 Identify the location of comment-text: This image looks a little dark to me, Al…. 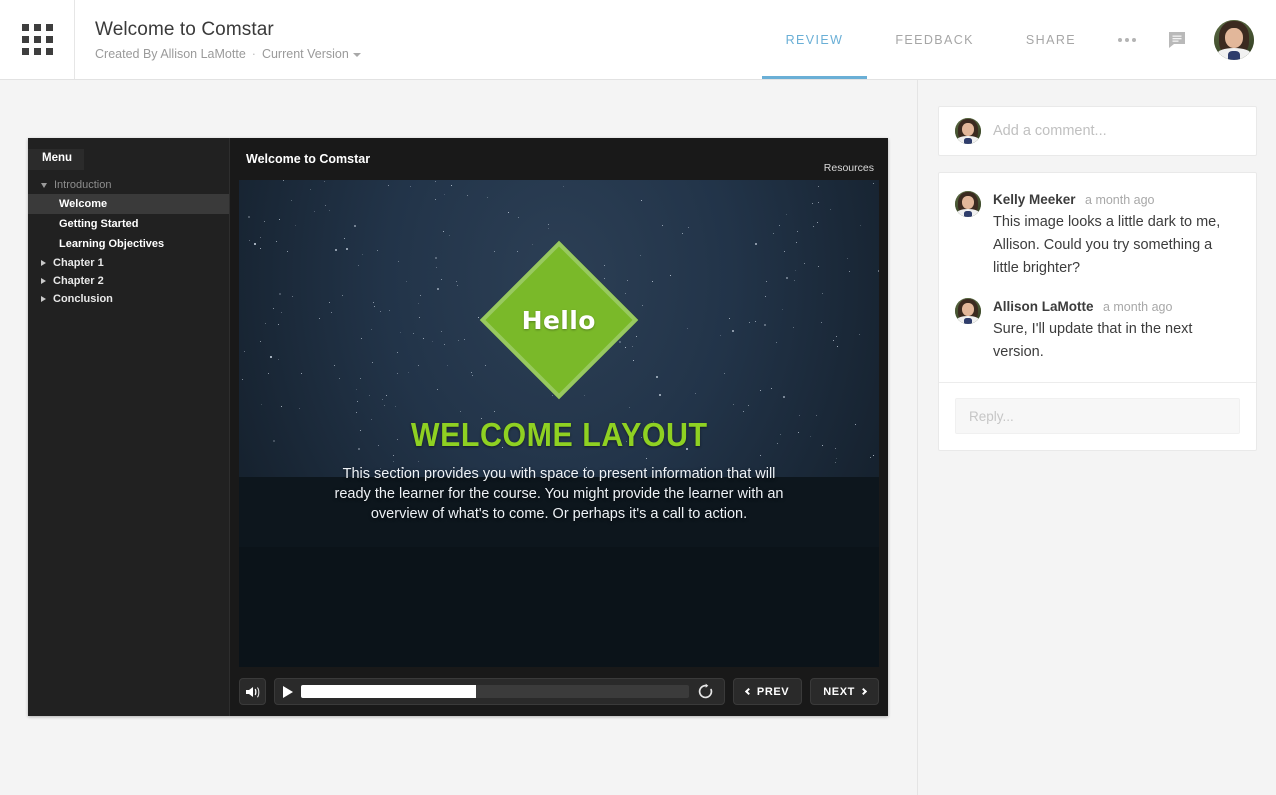
(1107, 245).